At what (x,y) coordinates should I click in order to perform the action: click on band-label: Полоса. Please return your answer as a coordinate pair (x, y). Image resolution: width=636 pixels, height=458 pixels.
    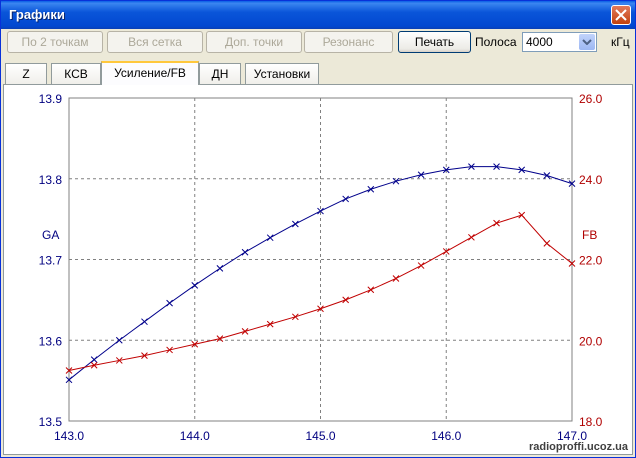
    Looking at the image, I should click on (496, 42).